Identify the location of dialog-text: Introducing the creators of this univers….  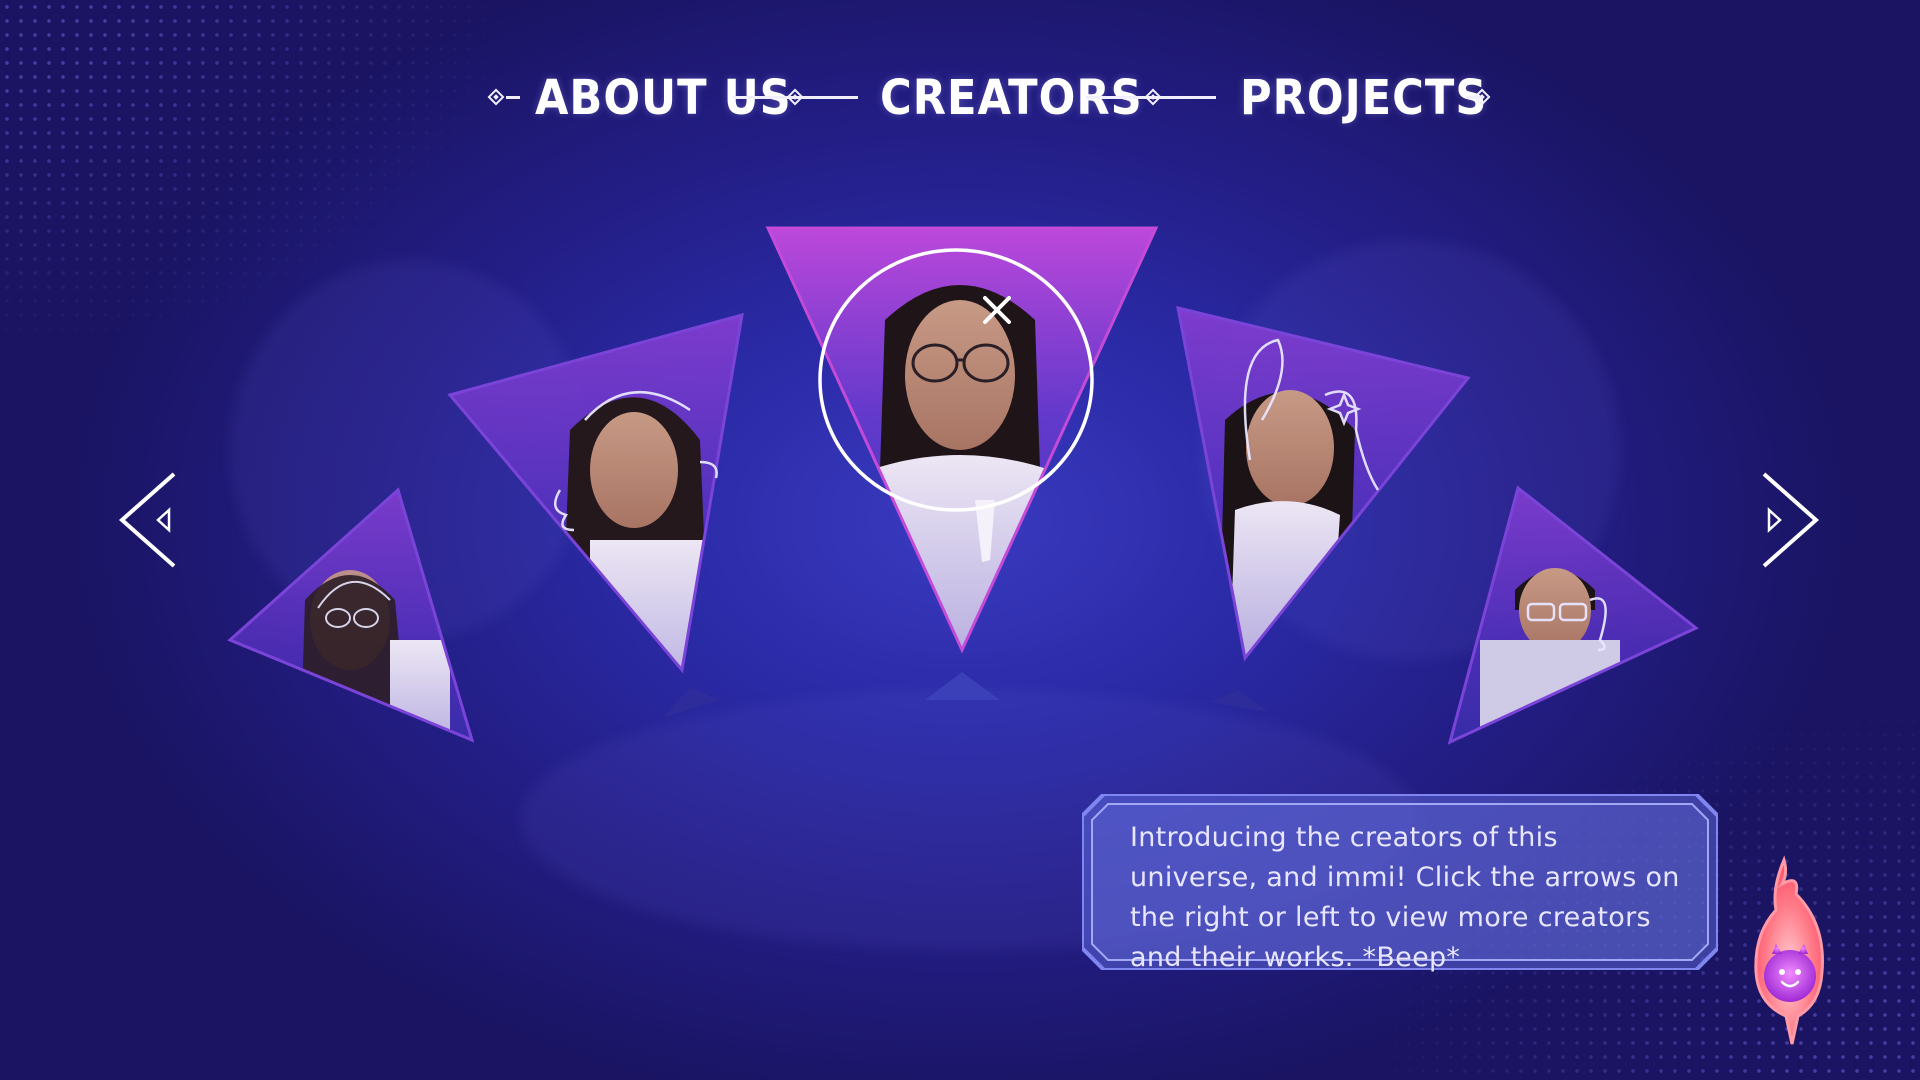
(1405, 897).